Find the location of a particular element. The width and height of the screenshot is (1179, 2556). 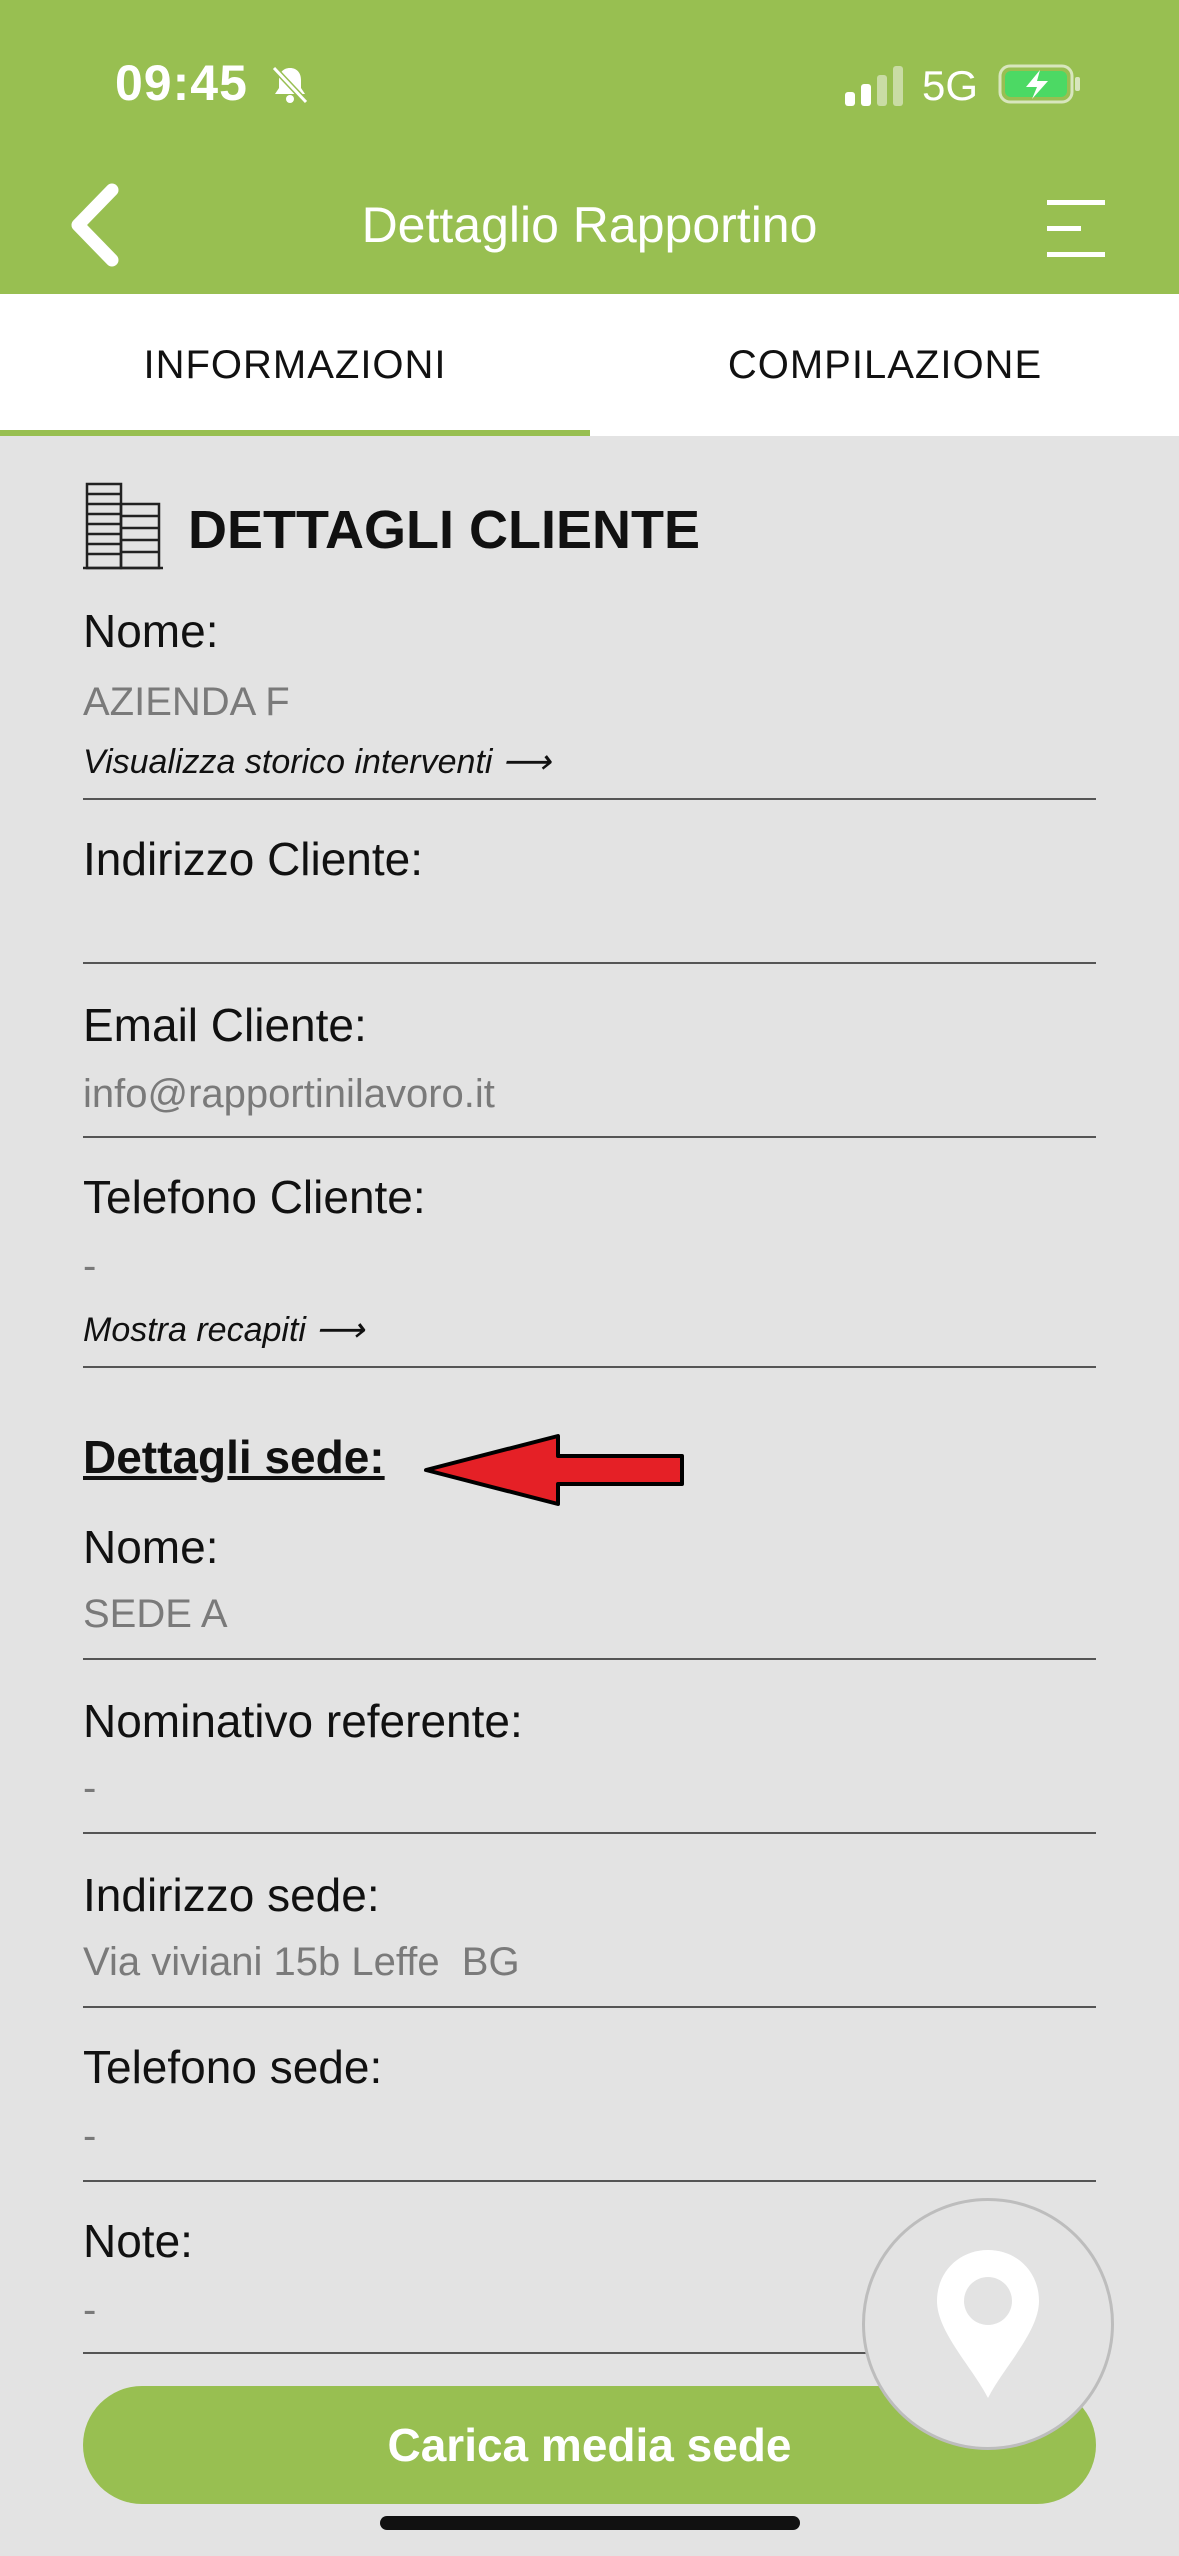

sede-nome-label: Nome: is located at coordinates (151, 1547).